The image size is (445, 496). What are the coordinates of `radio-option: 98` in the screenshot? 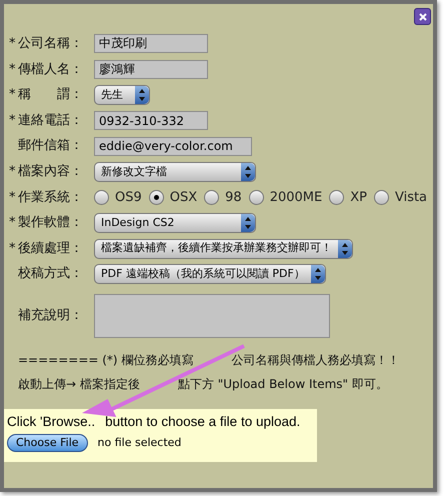 It's located at (223, 198).